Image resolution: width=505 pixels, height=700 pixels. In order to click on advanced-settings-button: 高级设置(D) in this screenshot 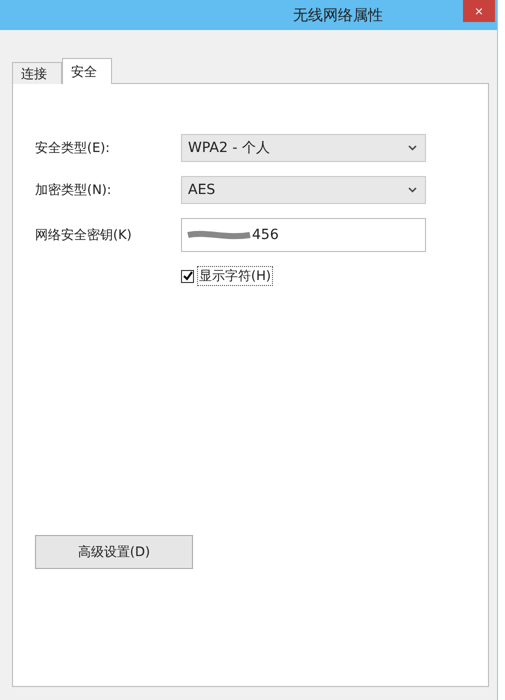, I will do `click(114, 552)`.